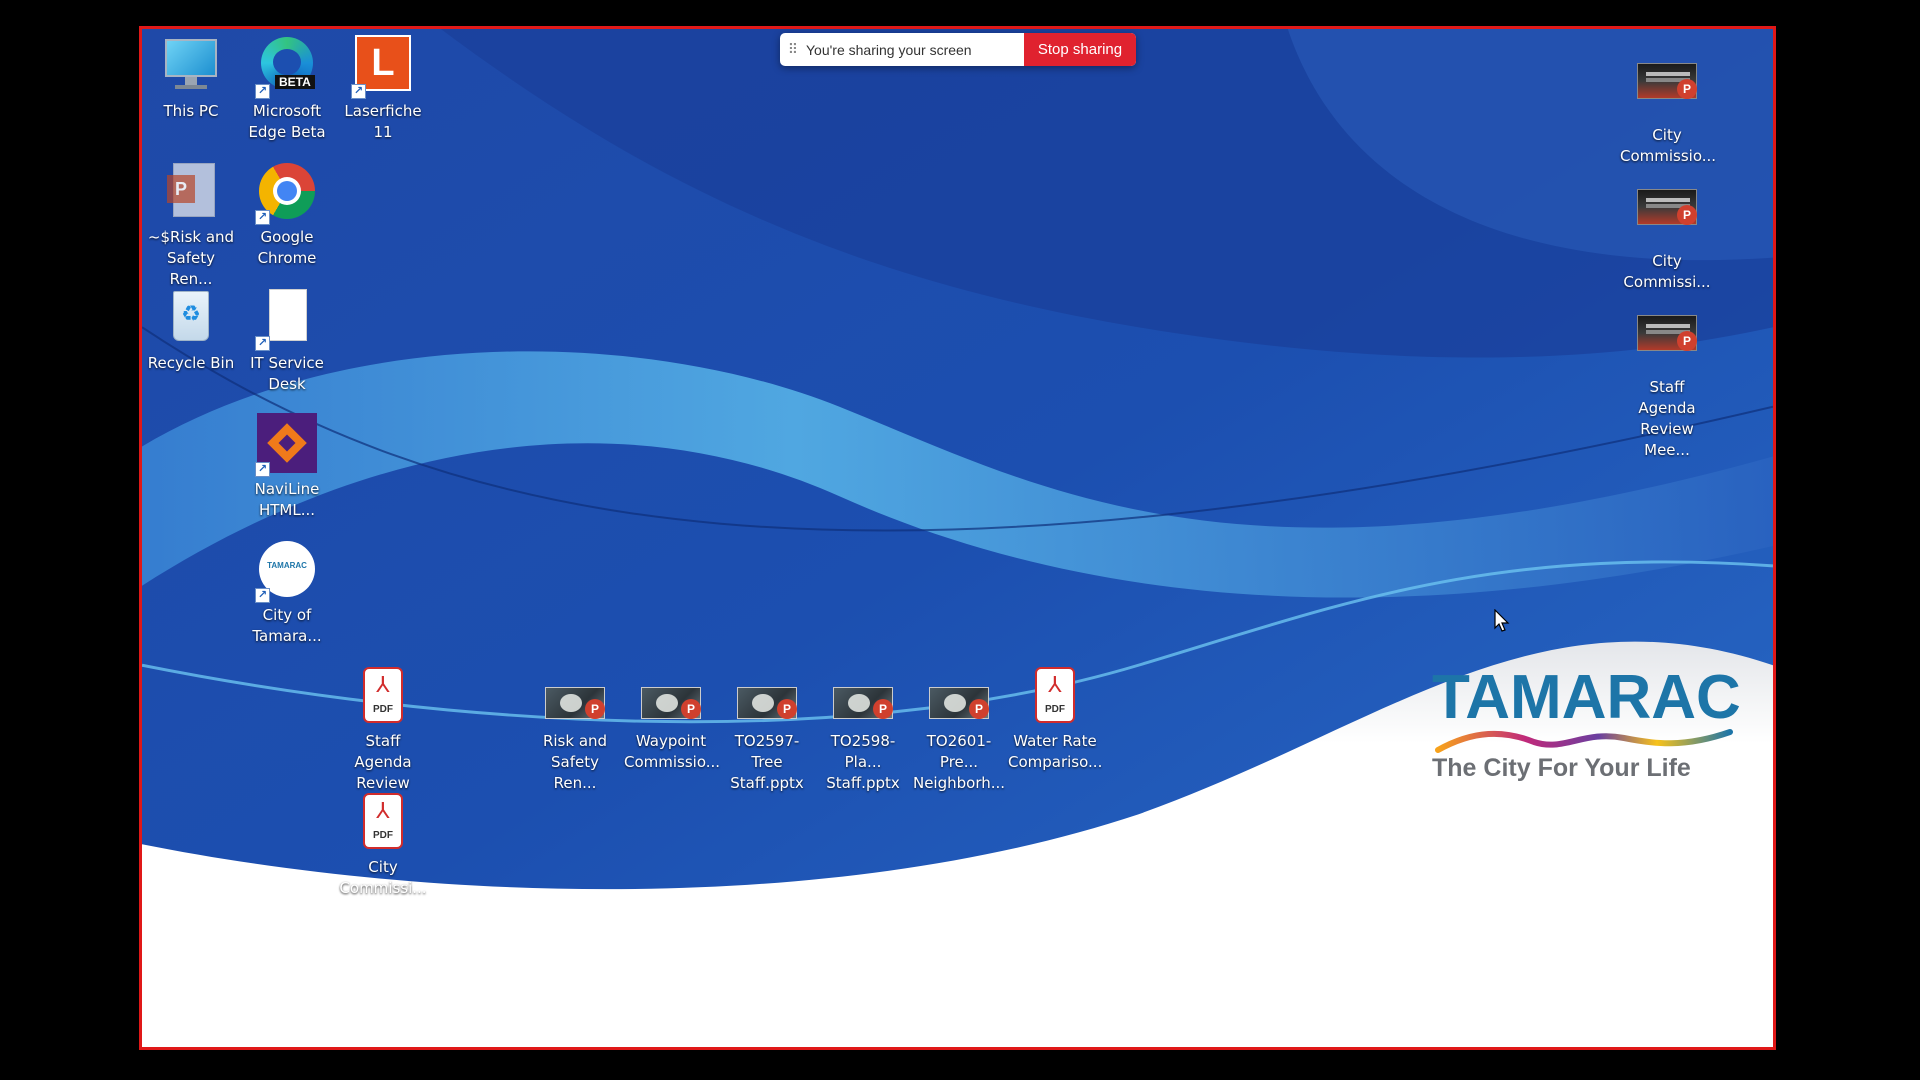 The image size is (1920, 1080). I want to click on edge-beta-shortcut: BETA ↗ Microsoft Edge Beta, so click(287, 89).